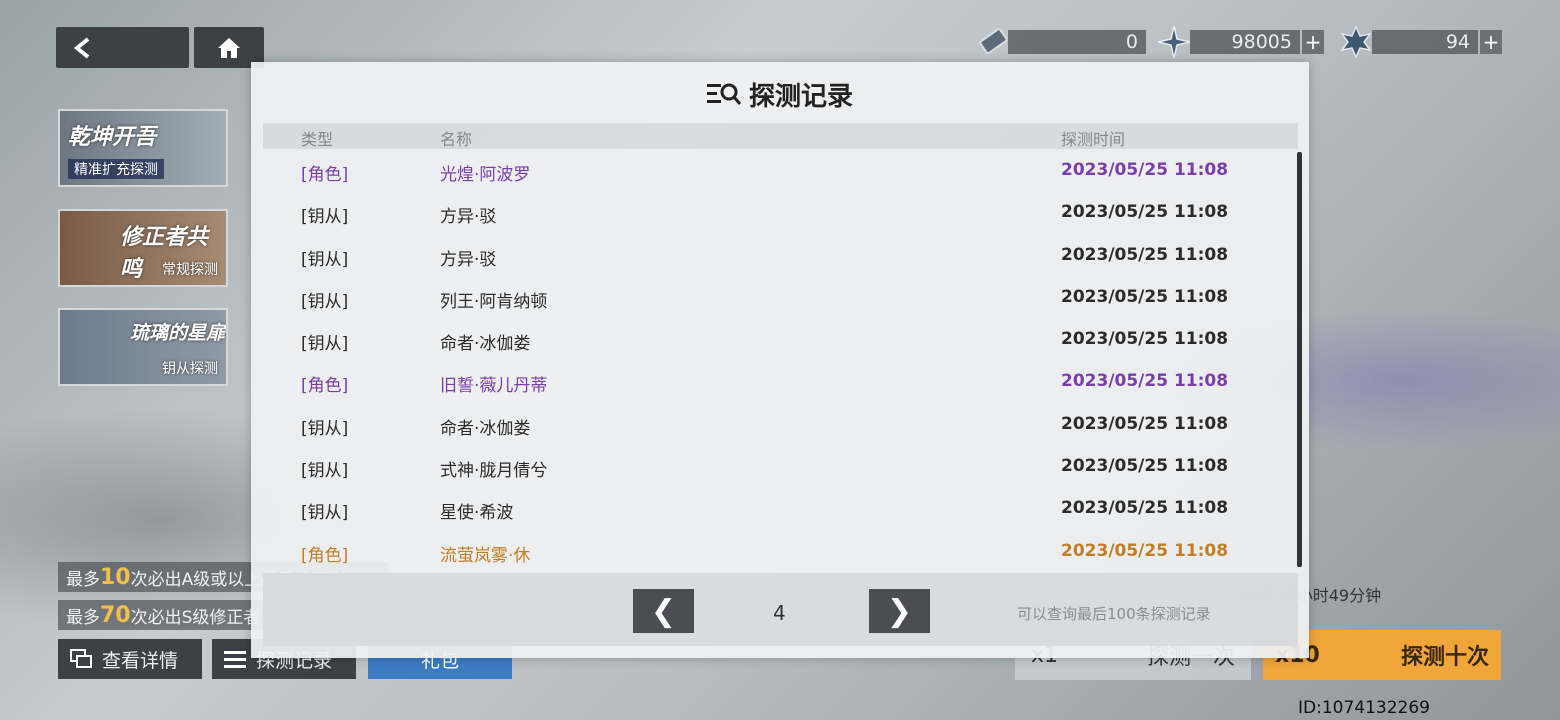 The width and height of the screenshot is (1560, 720). Describe the element at coordinates (1364, 708) in the screenshot. I see `user-id: ID:1074132269` at that location.